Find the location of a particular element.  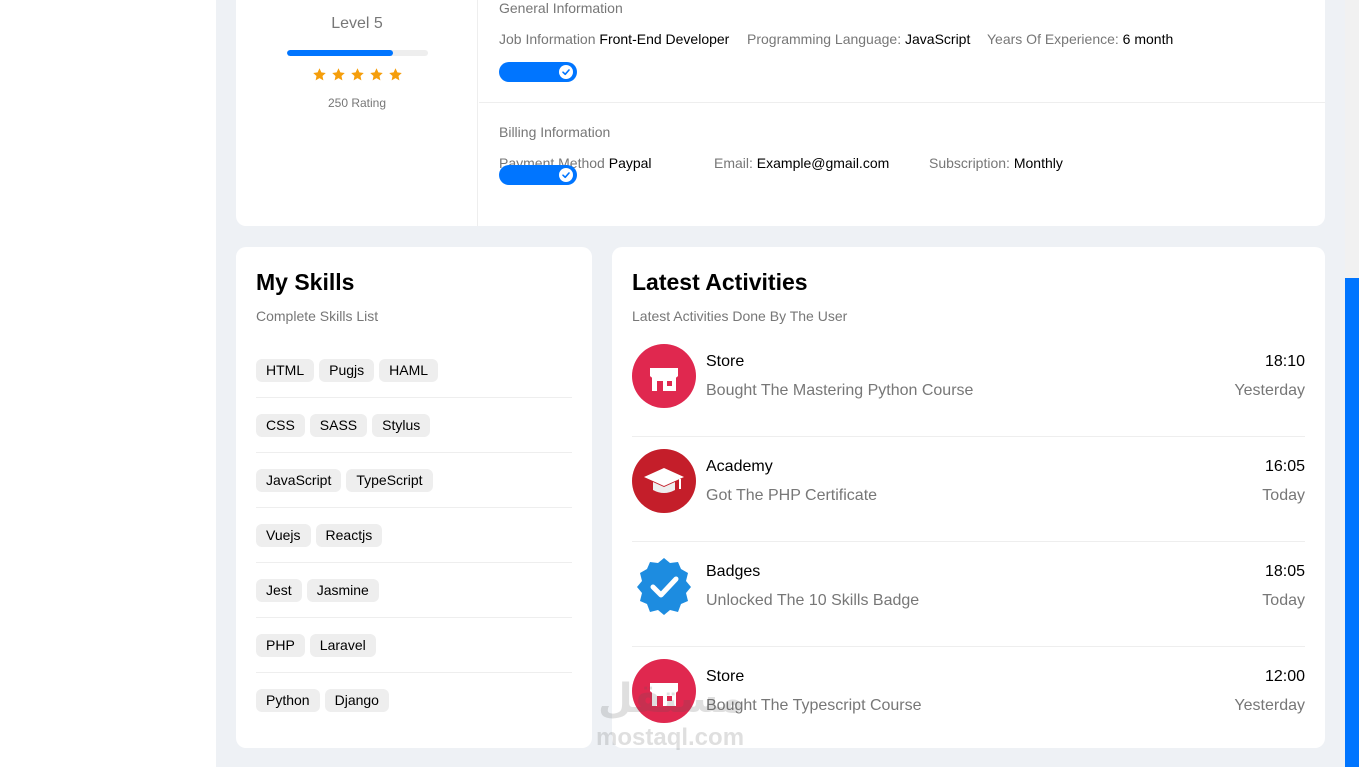

skill-row: HTML Pugjs HAML is located at coordinates (414, 370).